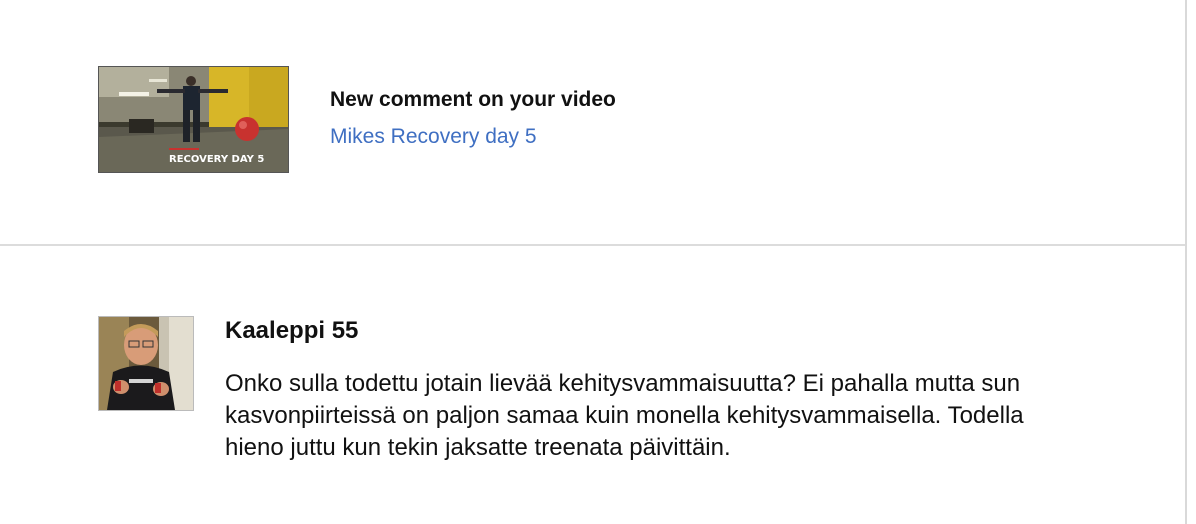 This screenshot has height=524, width=1196. I want to click on avatar-image, so click(146, 363).